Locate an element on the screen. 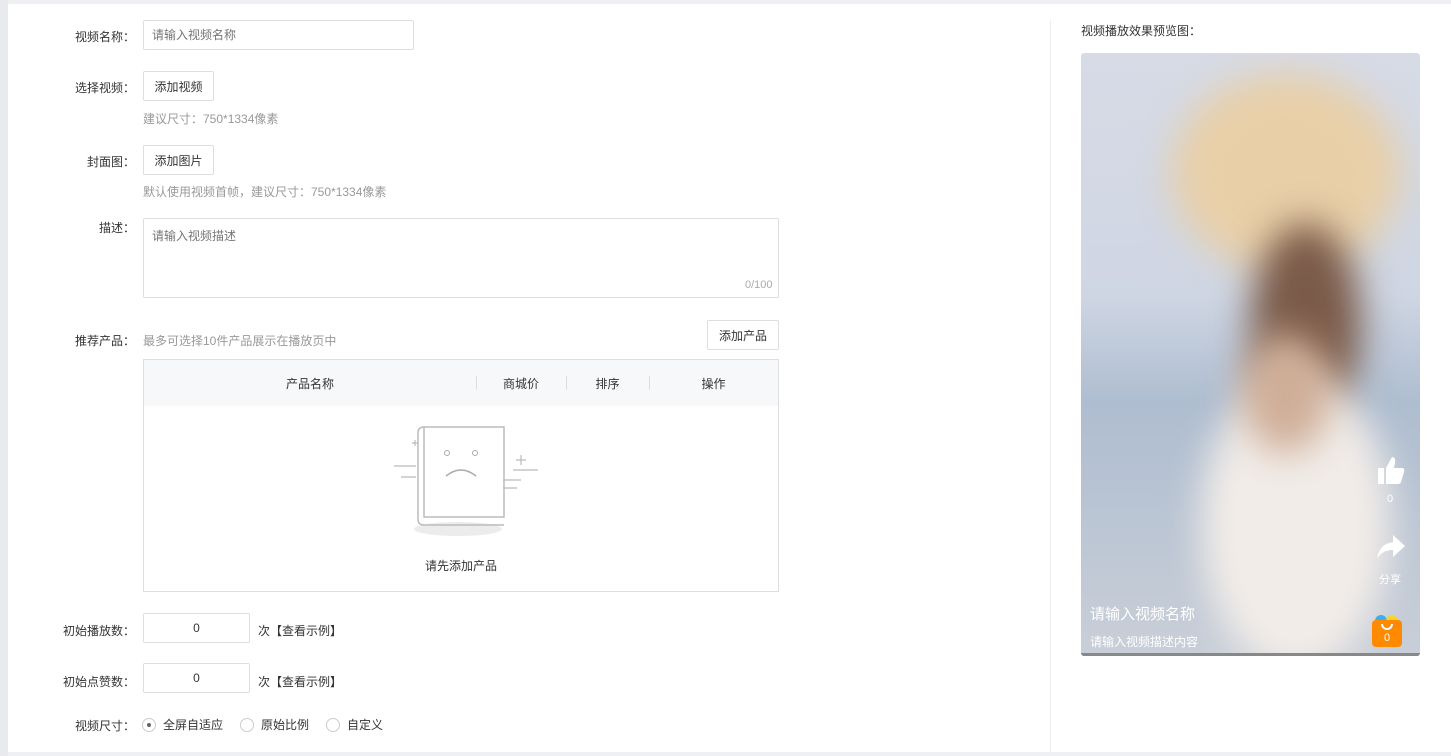 This screenshot has width=1451, height=756. radio-custom: 自定义 is located at coordinates (354, 724).